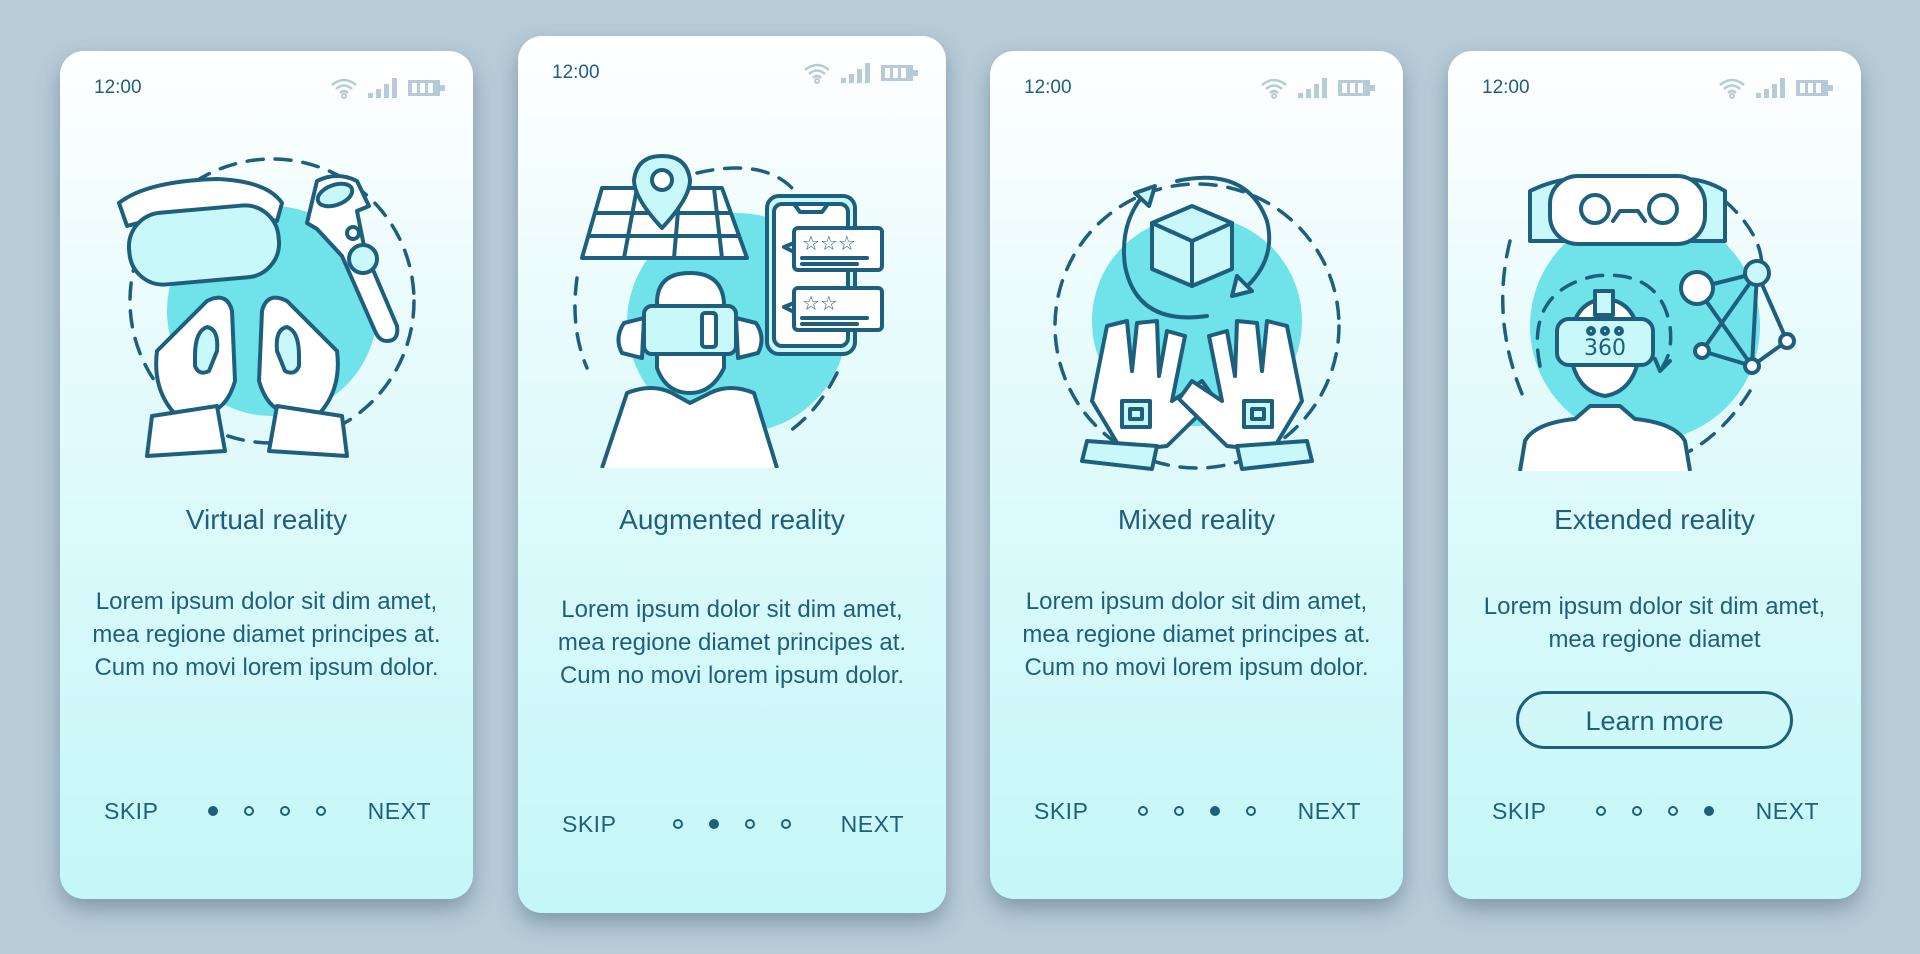  What do you see at coordinates (1648, 322) in the screenshot?
I see `xr-360-headset-network-icon: 360` at bounding box center [1648, 322].